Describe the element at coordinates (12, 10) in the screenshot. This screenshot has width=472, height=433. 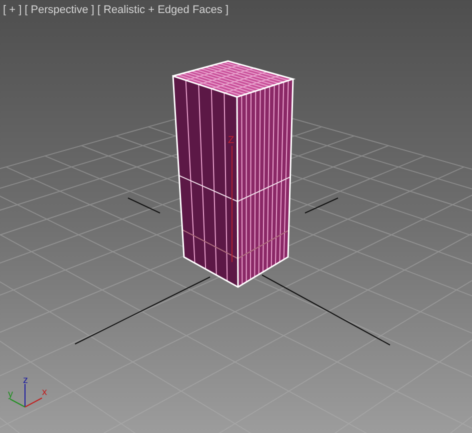
I see `viewport-menu: [ + ]` at that location.